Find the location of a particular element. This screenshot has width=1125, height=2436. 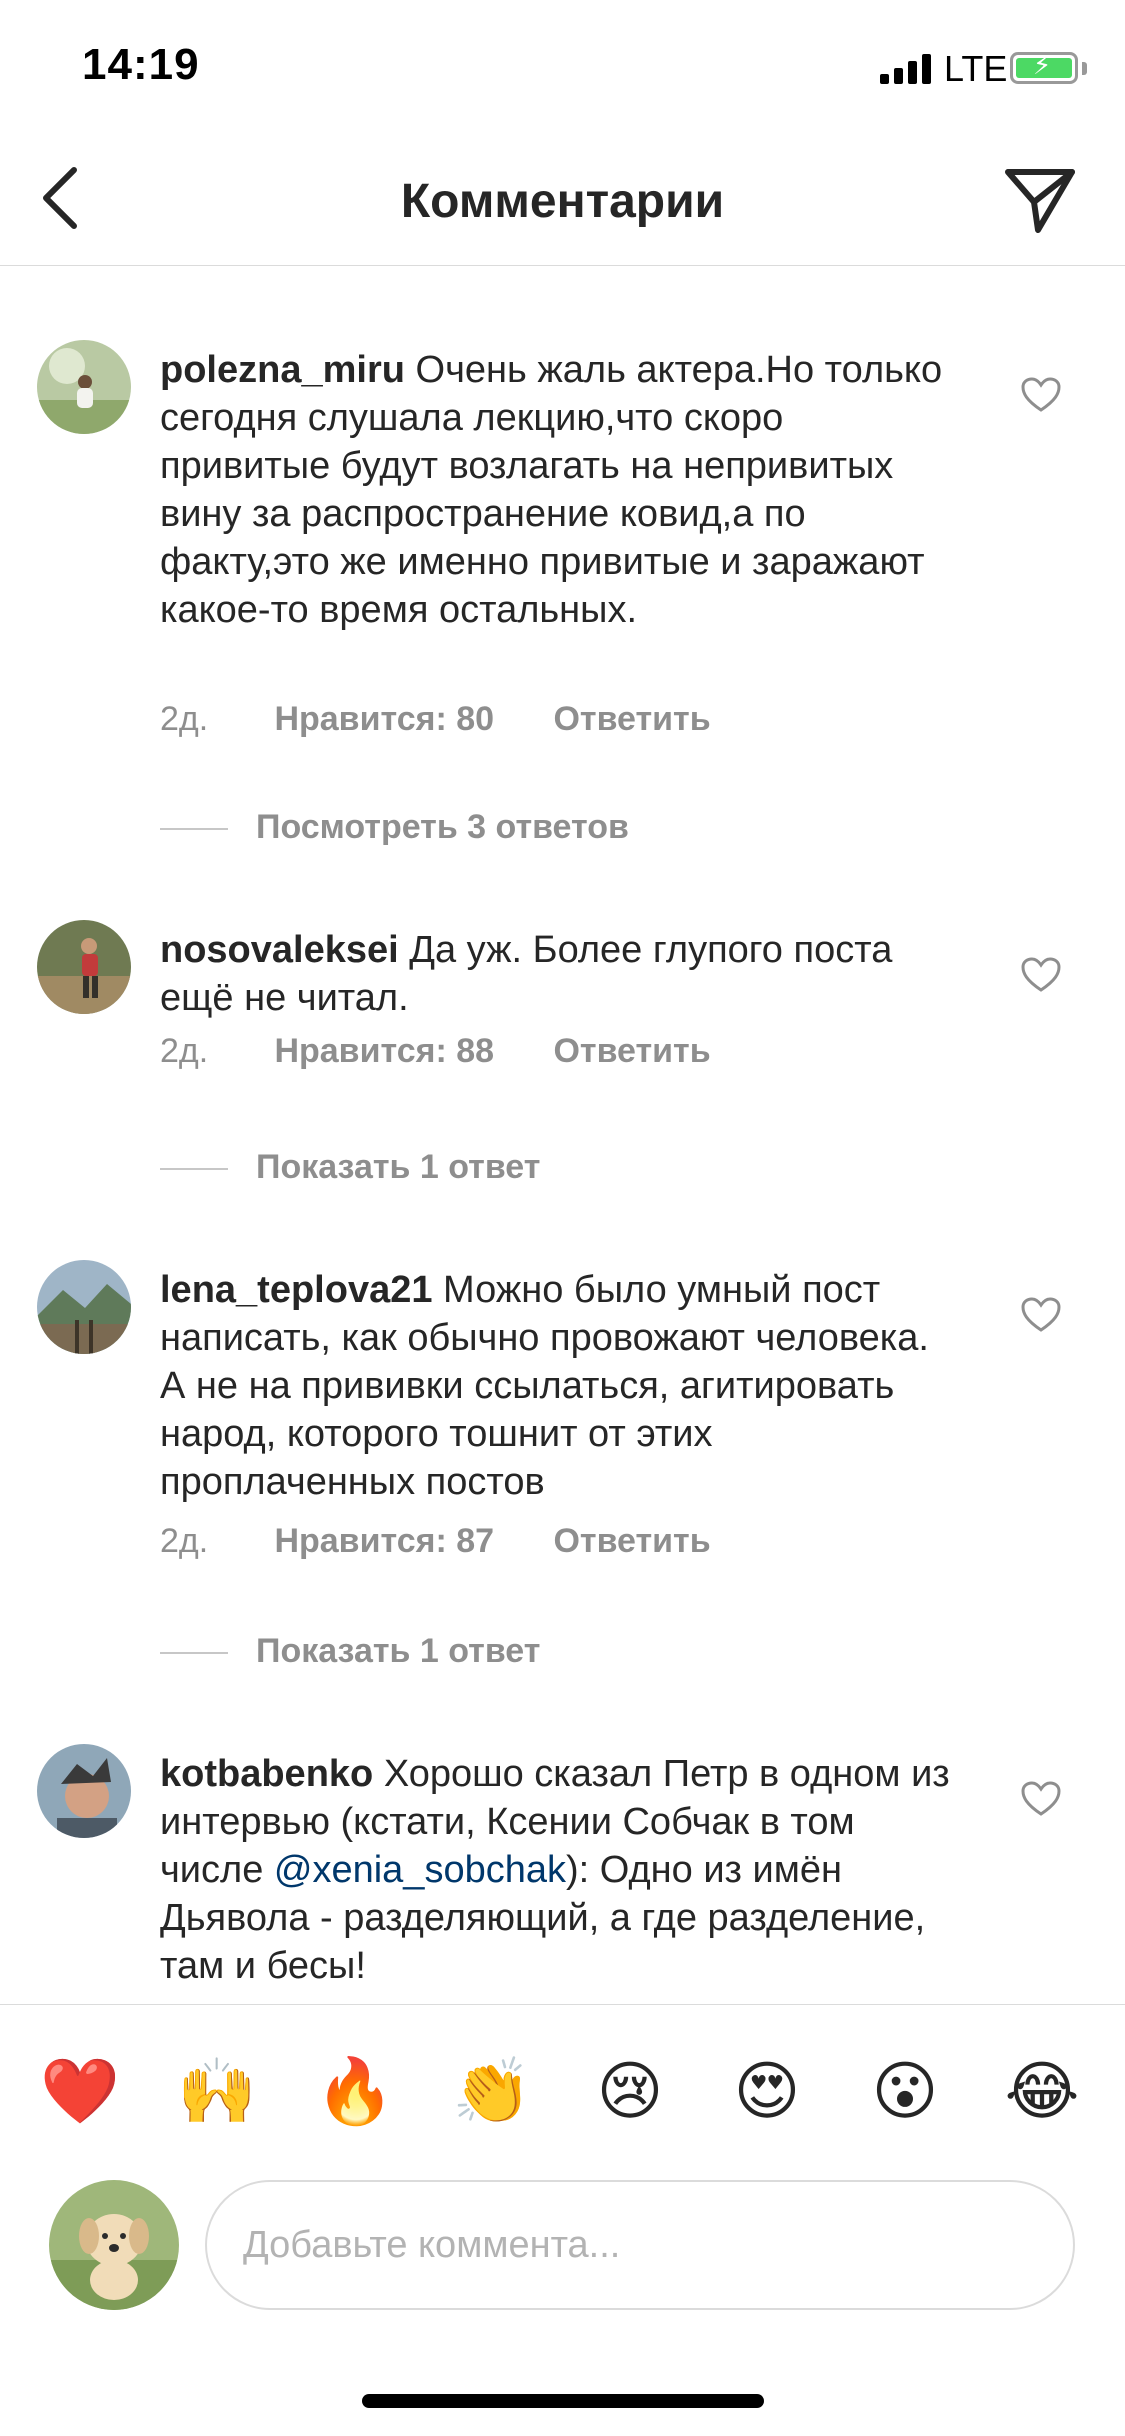

status-time: 14:19 is located at coordinates (141, 64).